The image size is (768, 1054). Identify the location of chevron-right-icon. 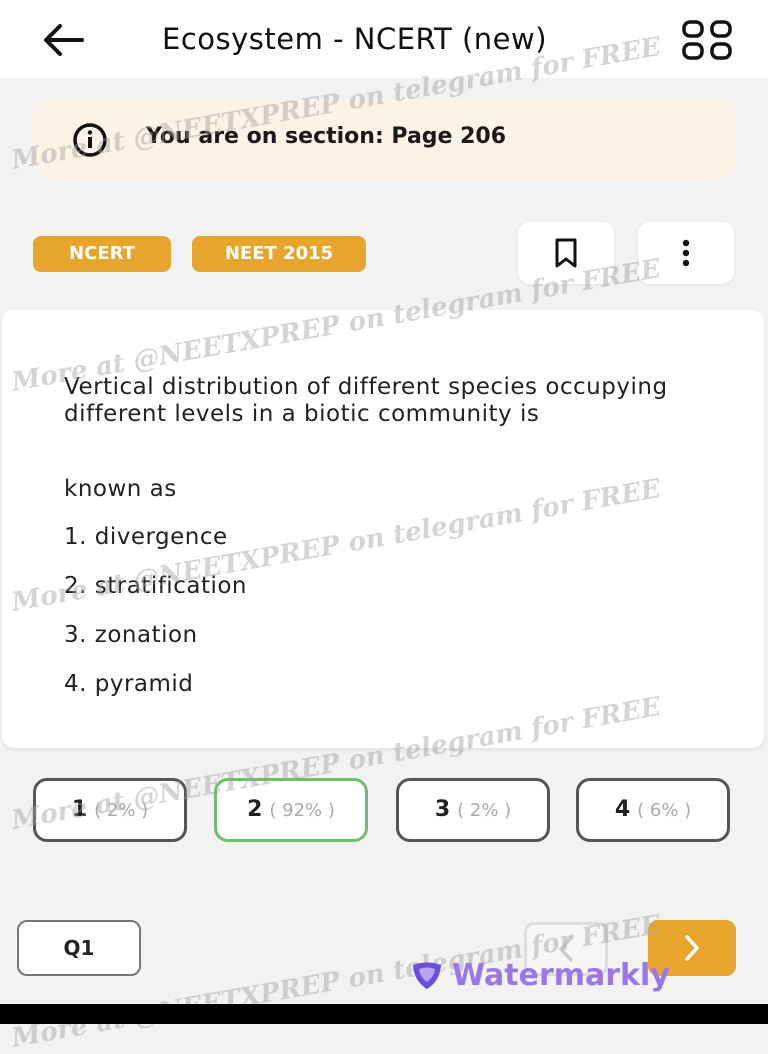
(692, 948).